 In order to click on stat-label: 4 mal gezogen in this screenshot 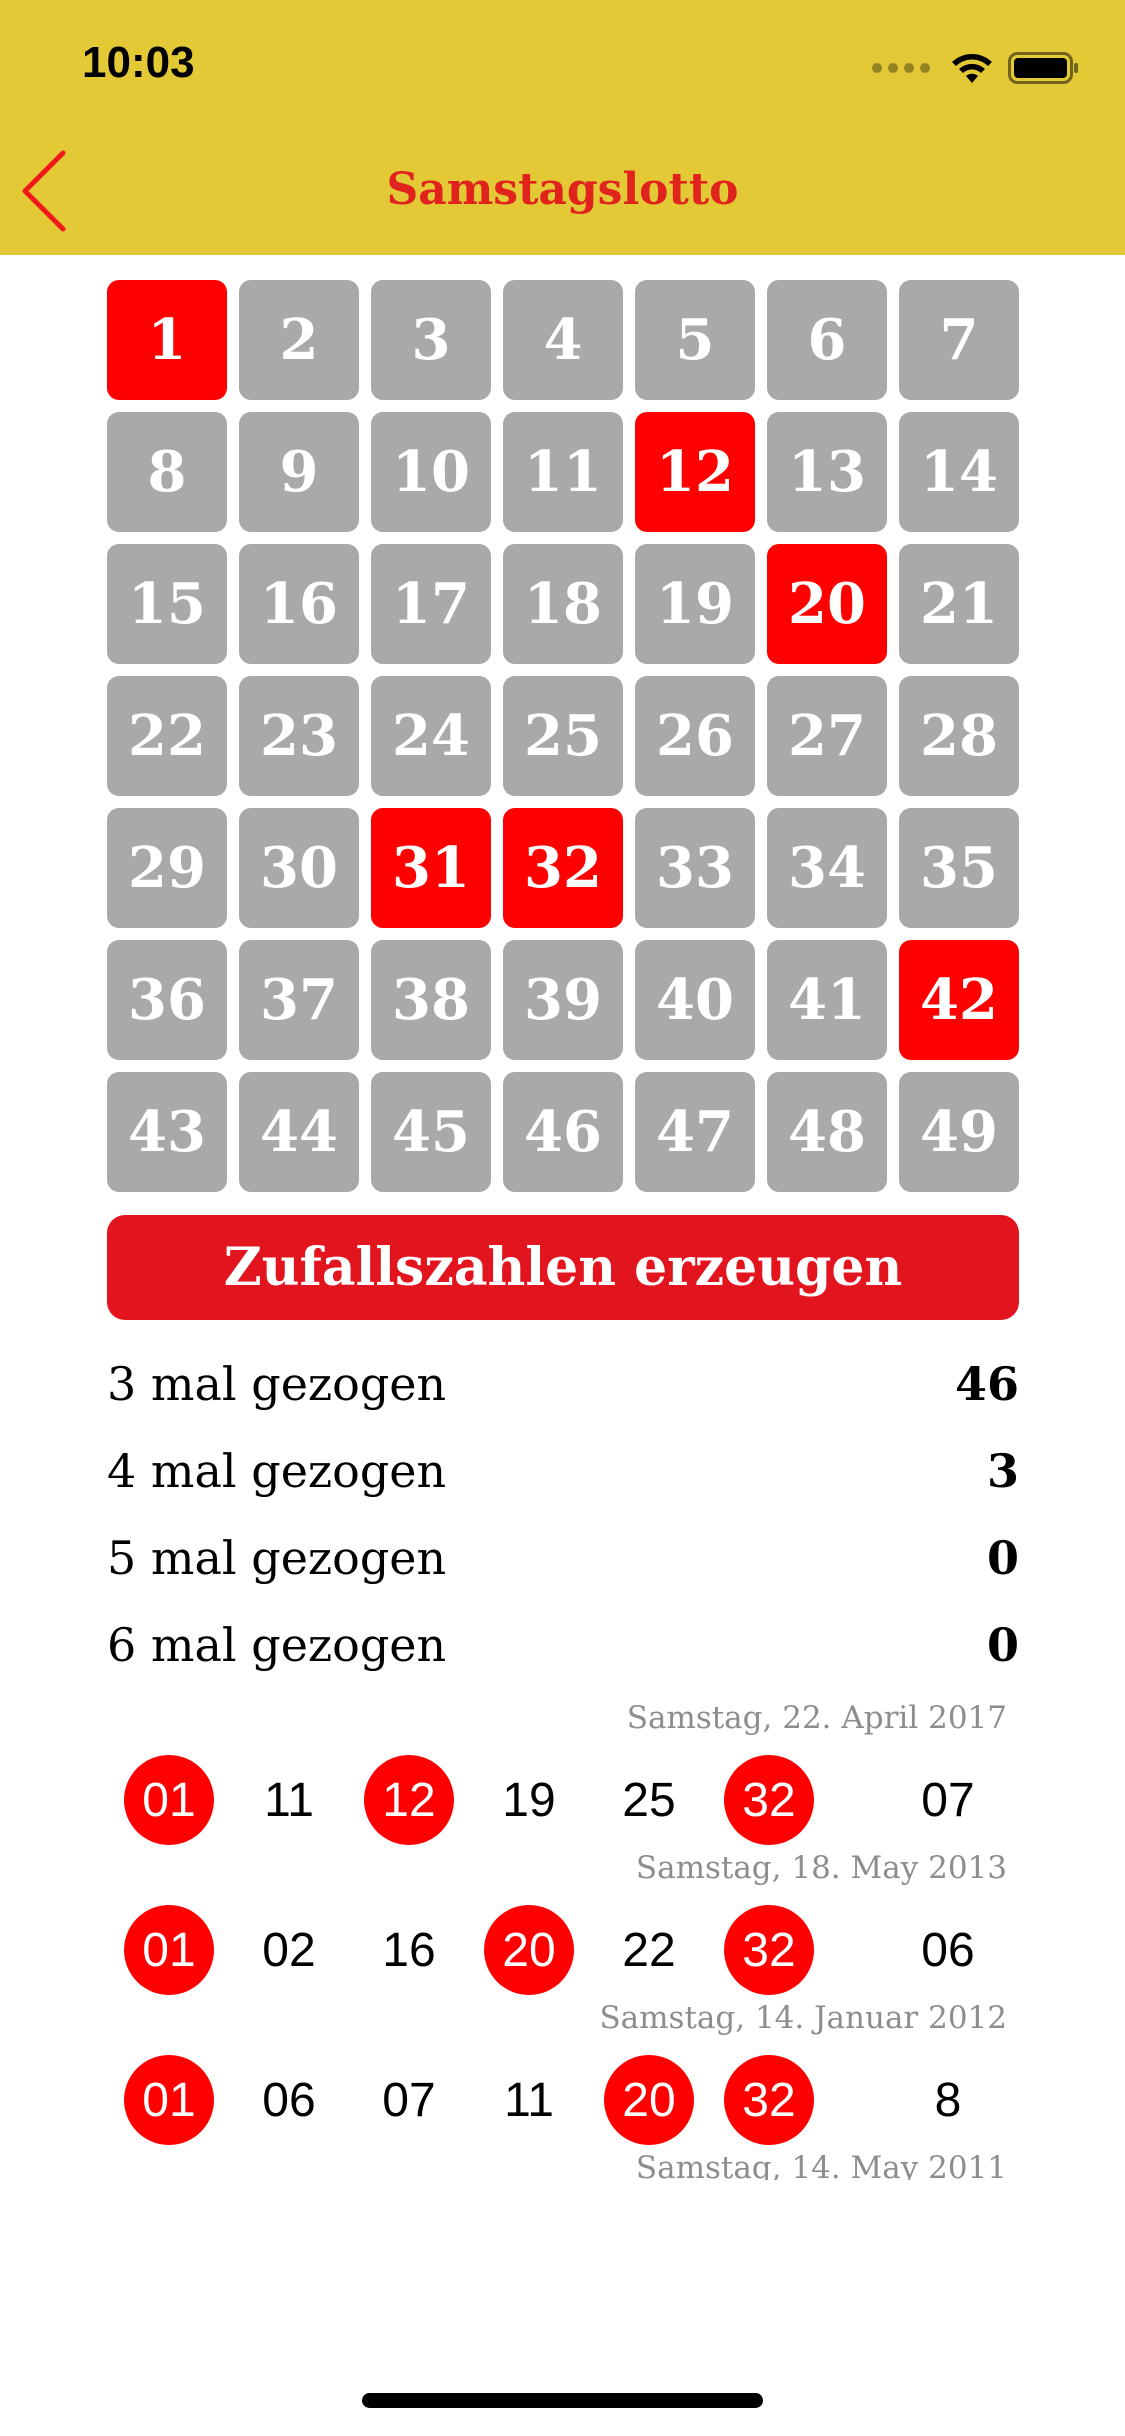, I will do `click(277, 1470)`.